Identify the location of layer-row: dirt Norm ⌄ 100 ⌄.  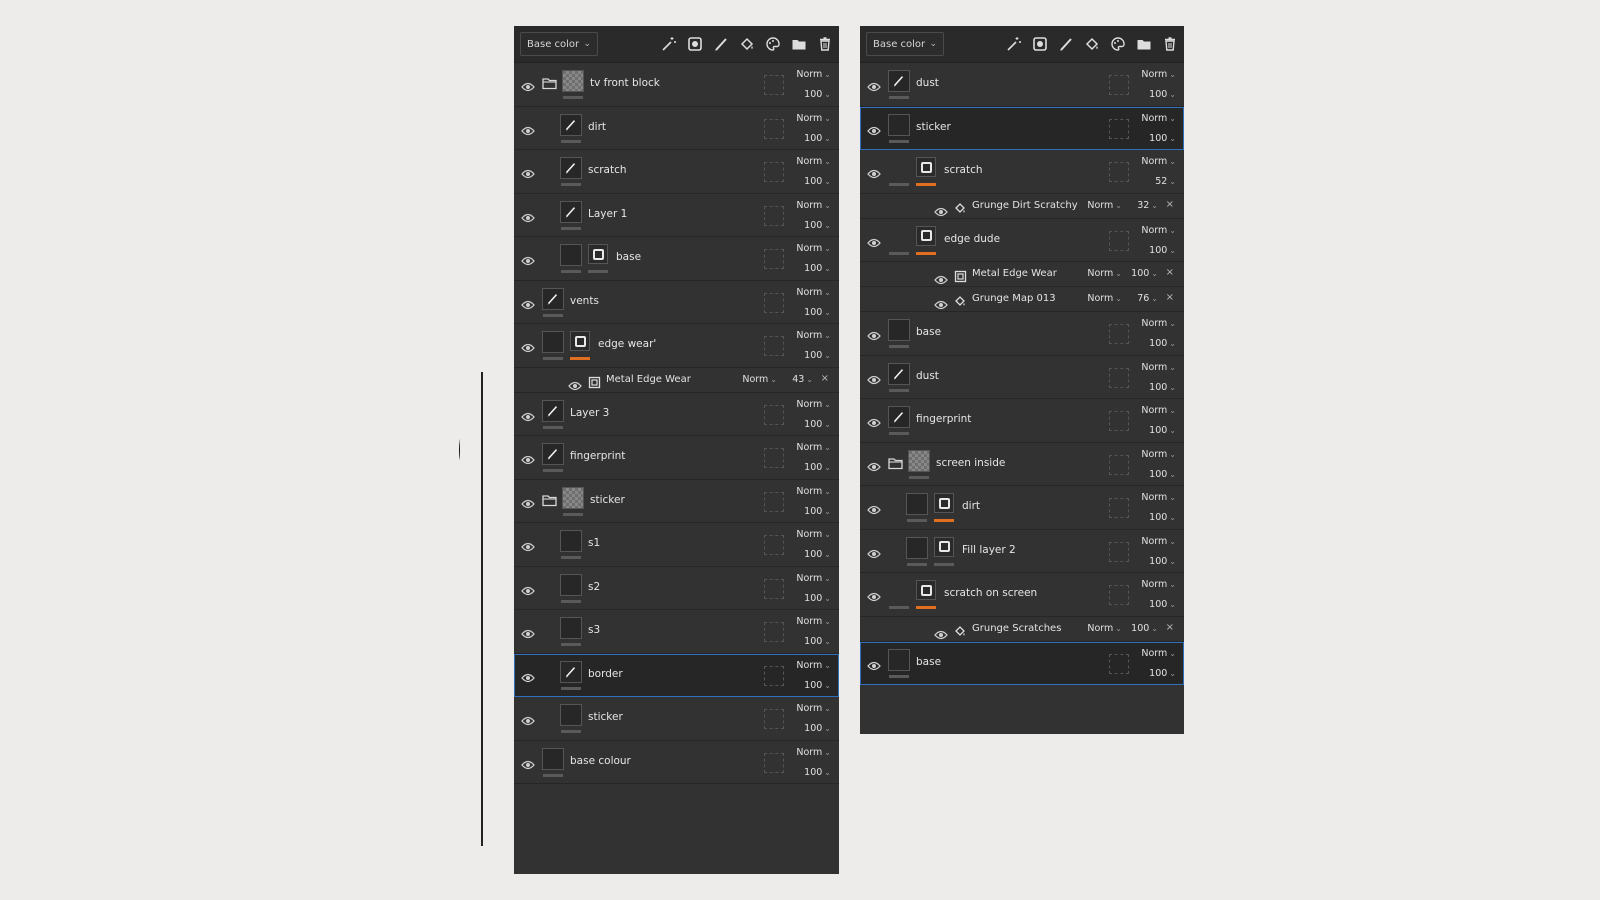
(676, 128).